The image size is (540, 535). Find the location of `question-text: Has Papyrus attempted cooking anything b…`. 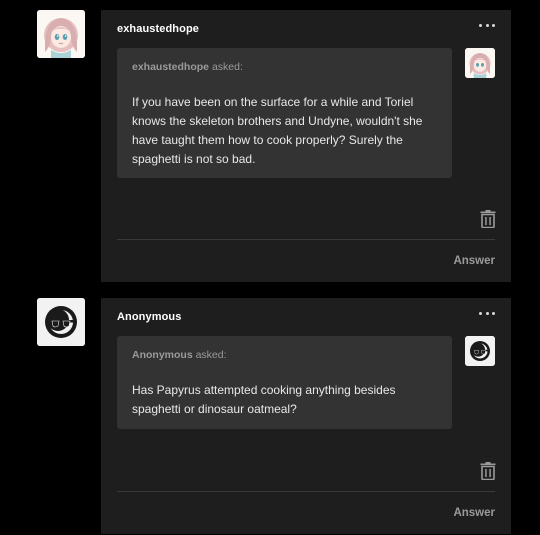

question-text: Has Papyrus attempted cooking anything b… is located at coordinates (264, 399).